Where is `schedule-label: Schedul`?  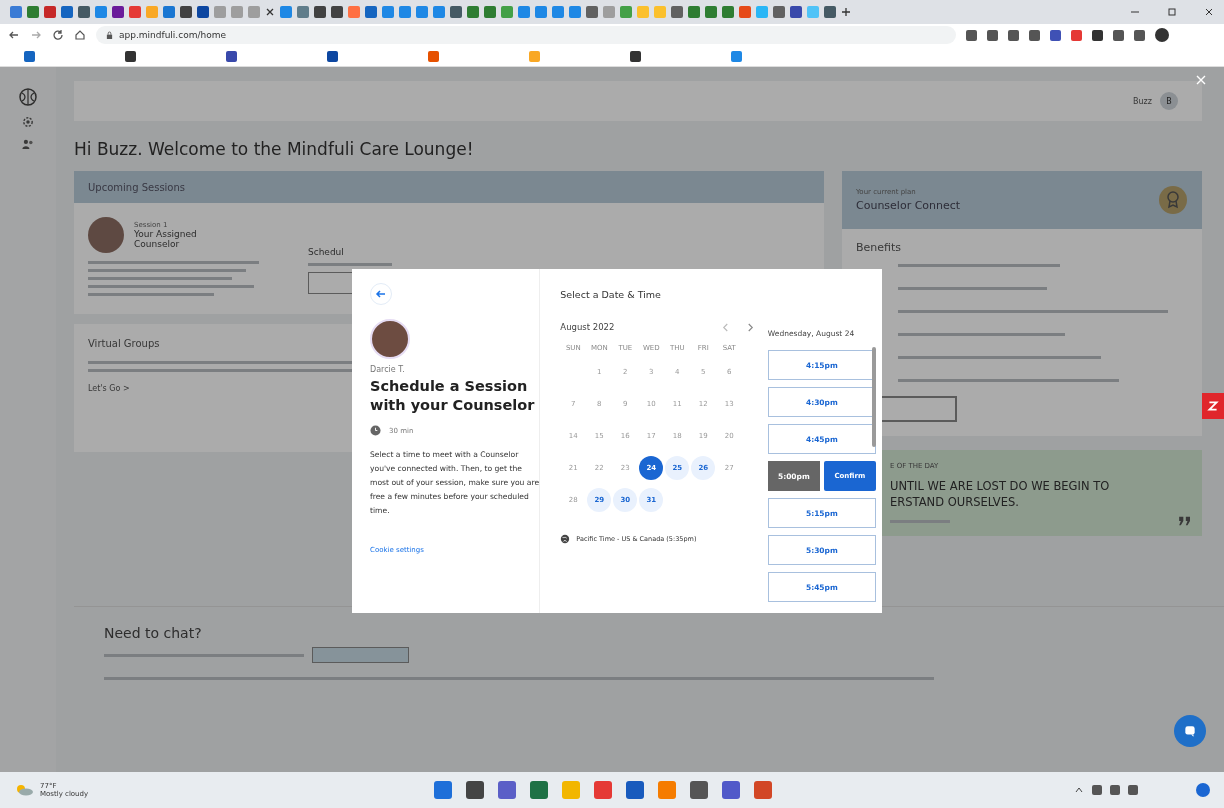
schedule-label: Schedul is located at coordinates (326, 252).